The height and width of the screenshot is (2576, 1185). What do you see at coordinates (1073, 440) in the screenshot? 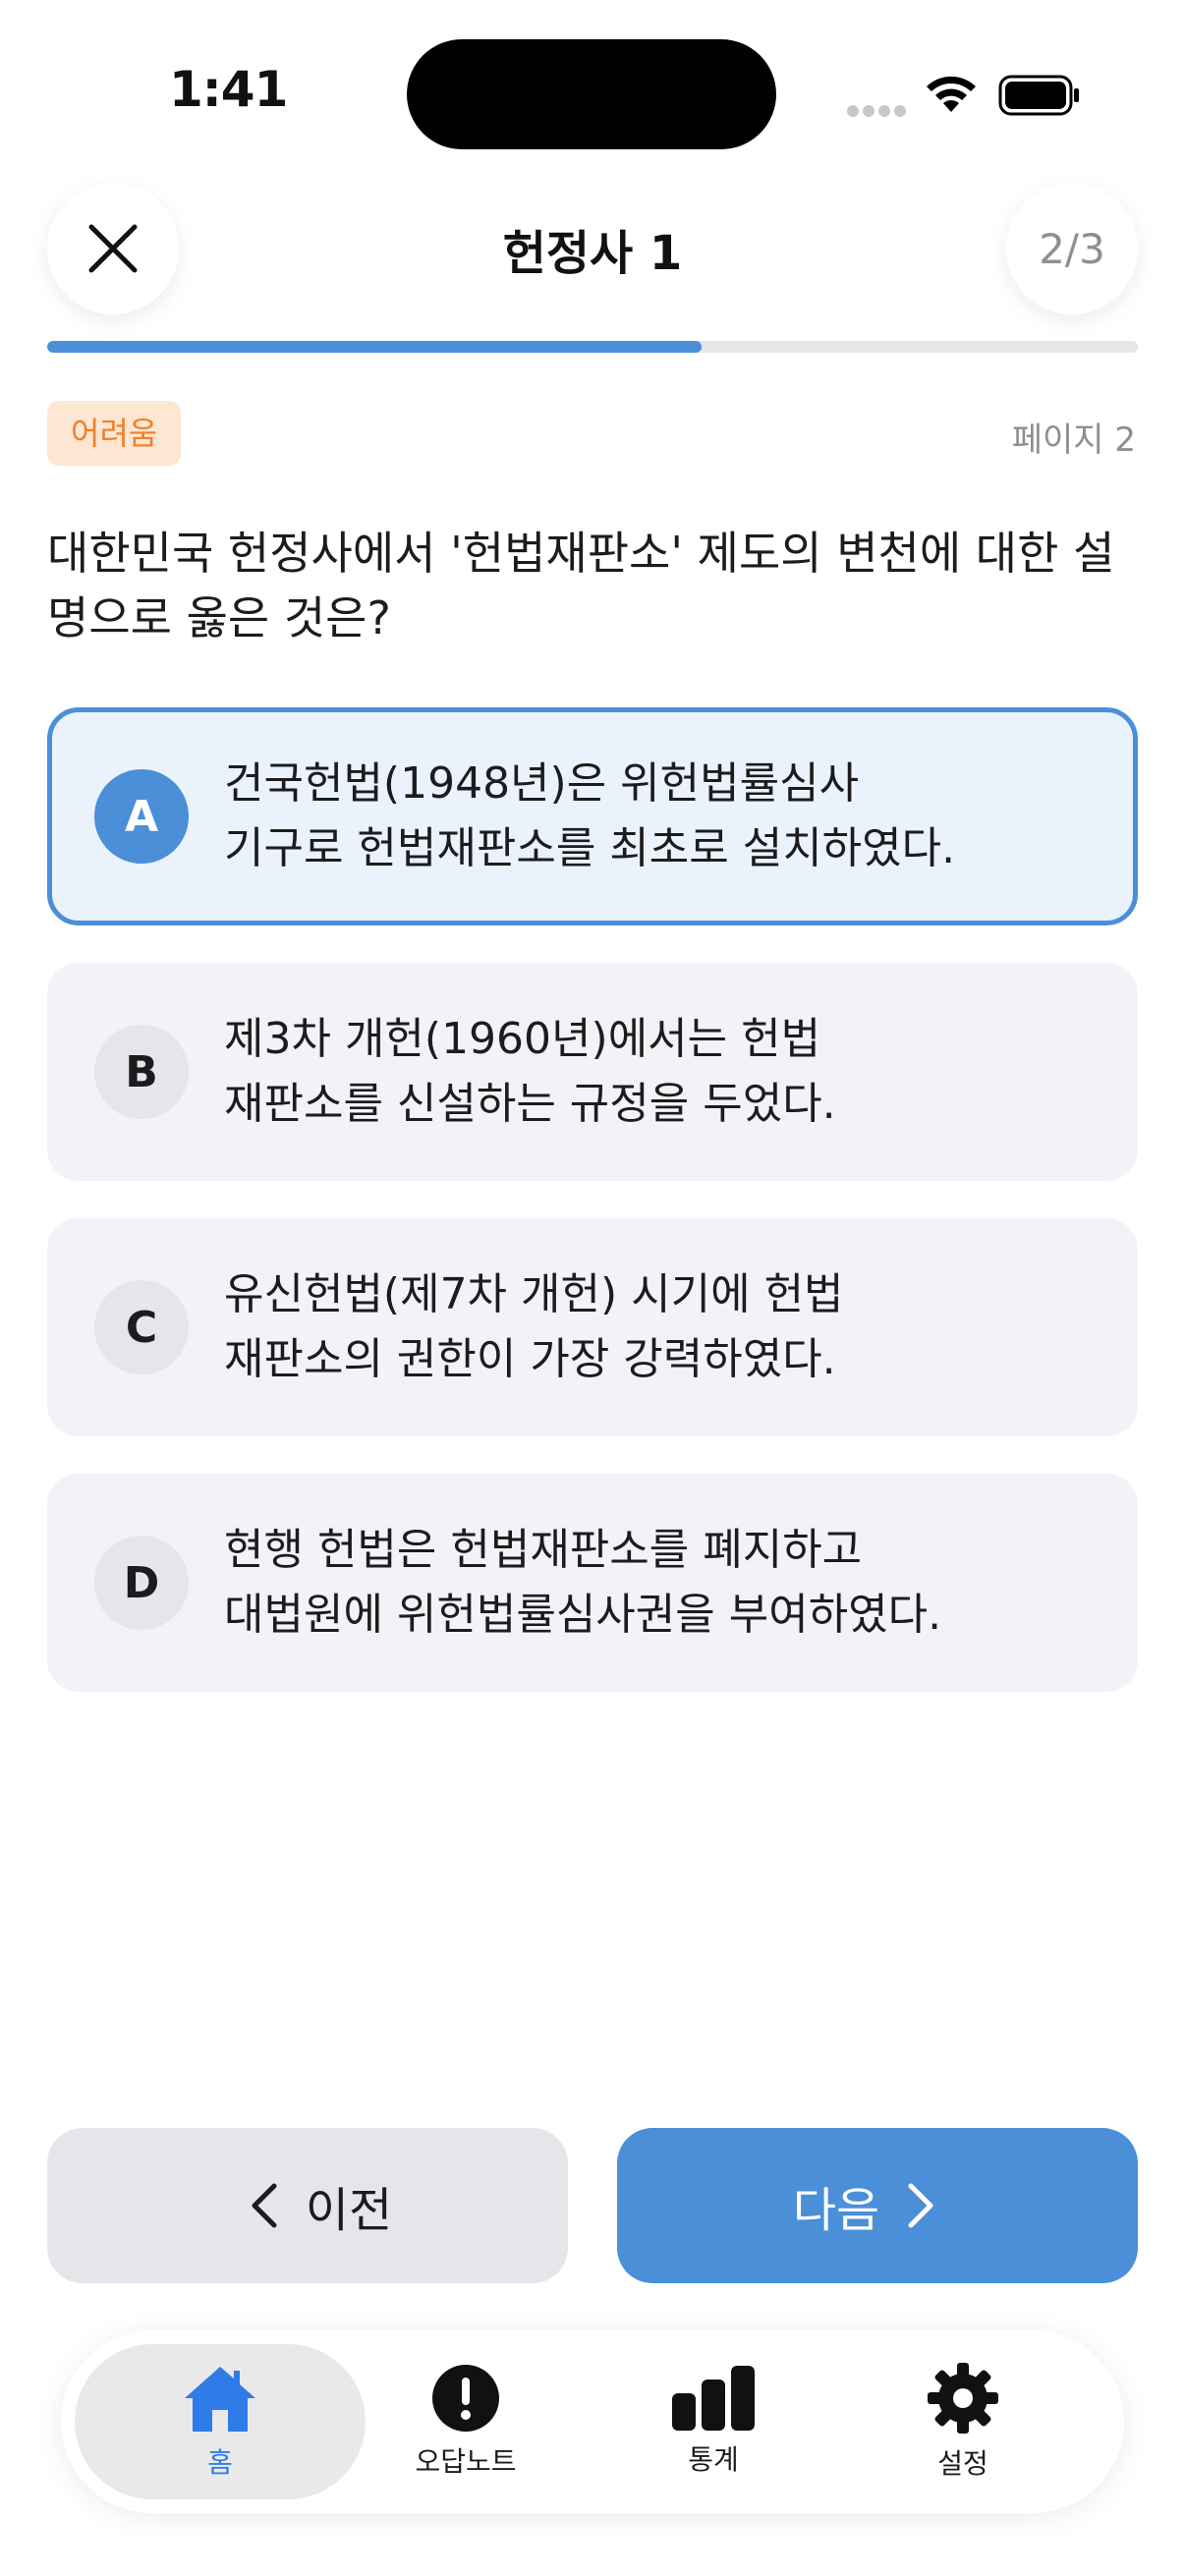
I see `page-label: 페이지 2` at bounding box center [1073, 440].